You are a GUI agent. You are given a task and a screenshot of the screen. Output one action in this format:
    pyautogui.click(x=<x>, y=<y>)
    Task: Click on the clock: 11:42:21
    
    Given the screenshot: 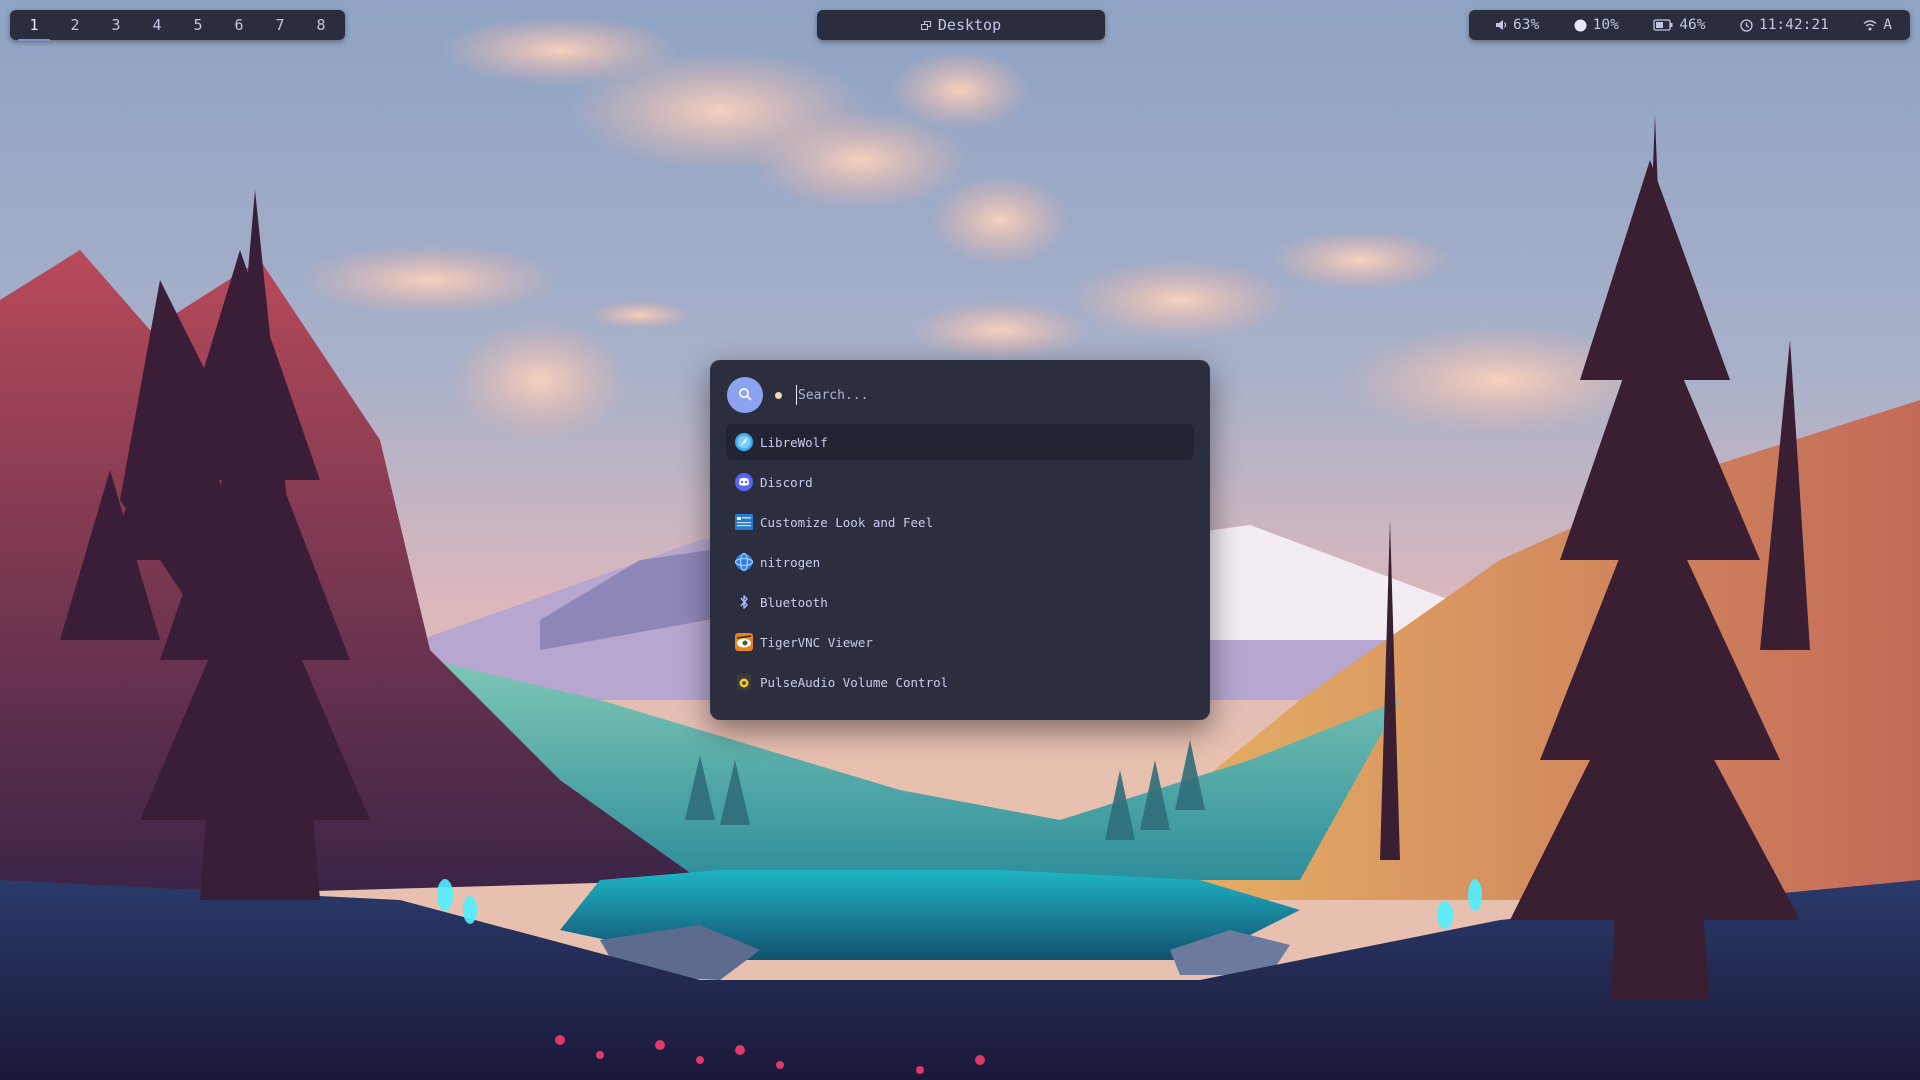 What is the action you would take?
    pyautogui.click(x=1784, y=25)
    